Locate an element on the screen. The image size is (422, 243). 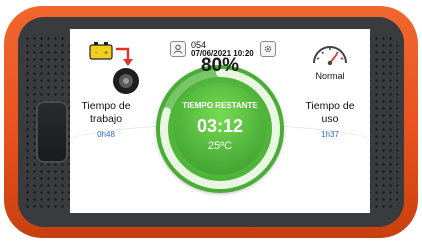
user-icon is located at coordinates (178, 49).